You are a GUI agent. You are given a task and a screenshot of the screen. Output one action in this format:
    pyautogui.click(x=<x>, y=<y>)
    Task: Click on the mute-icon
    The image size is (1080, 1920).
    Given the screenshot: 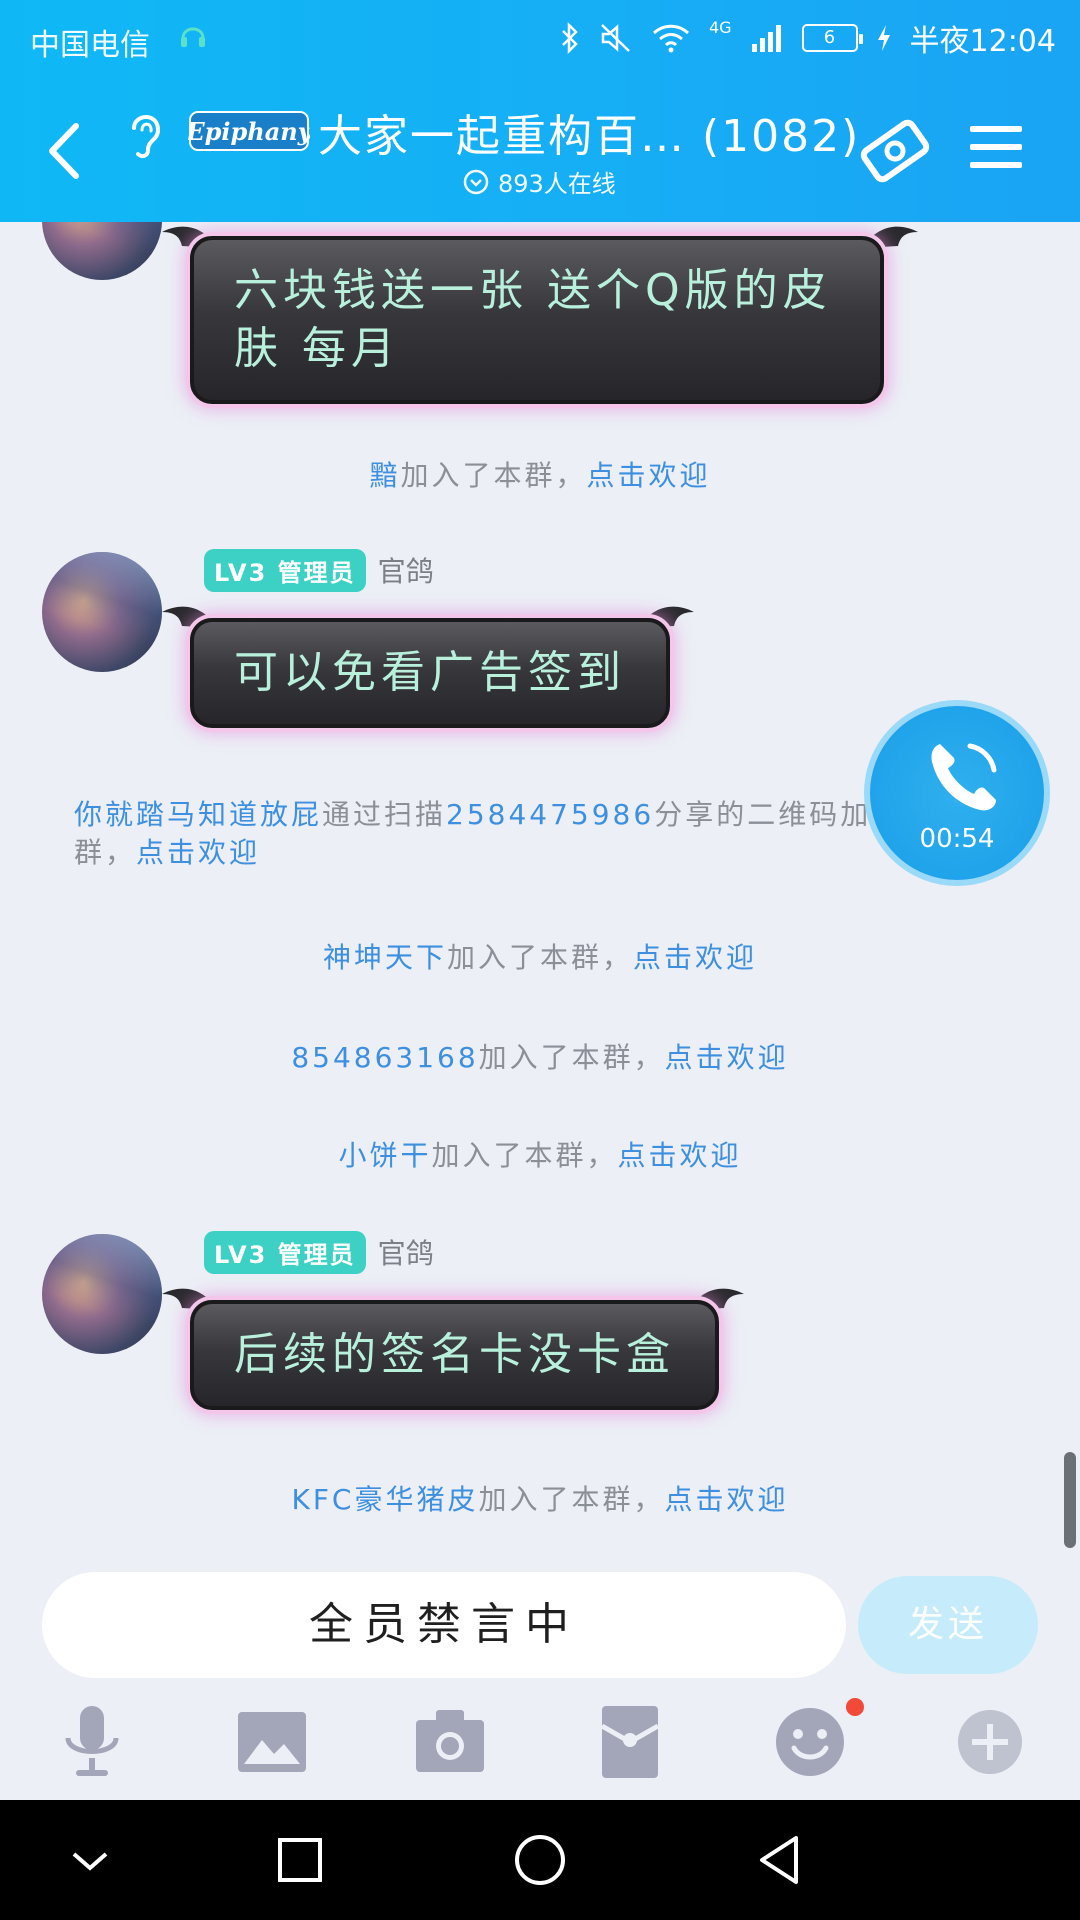 What is the action you would take?
    pyautogui.click(x=615, y=38)
    